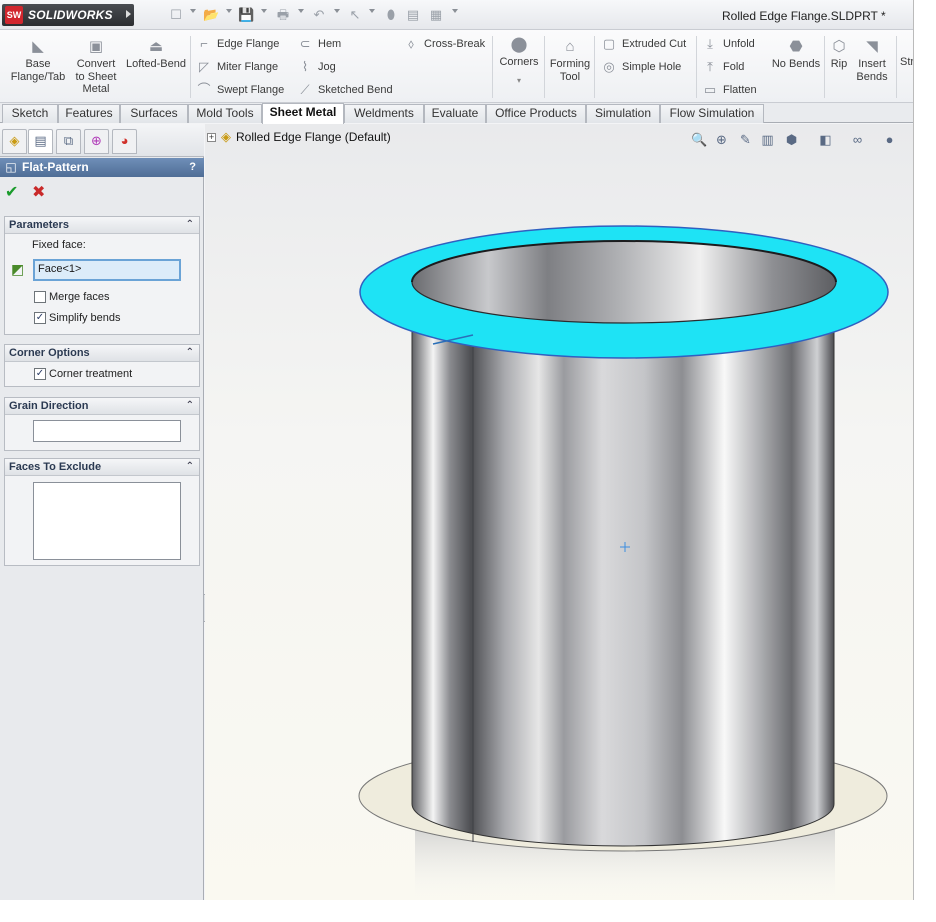 This screenshot has height=922, width=936. What do you see at coordinates (570, 70) in the screenshot?
I see `forming-tool-label: Forming Tool` at bounding box center [570, 70].